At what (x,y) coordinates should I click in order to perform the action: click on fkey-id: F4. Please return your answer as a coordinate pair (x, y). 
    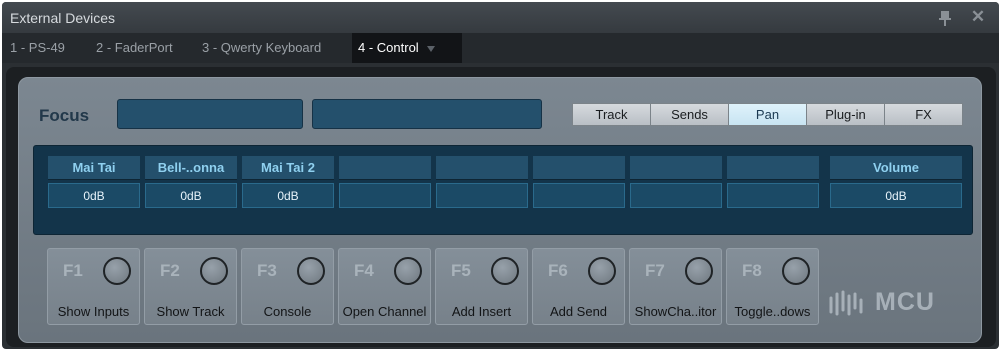
    Looking at the image, I should click on (364, 270).